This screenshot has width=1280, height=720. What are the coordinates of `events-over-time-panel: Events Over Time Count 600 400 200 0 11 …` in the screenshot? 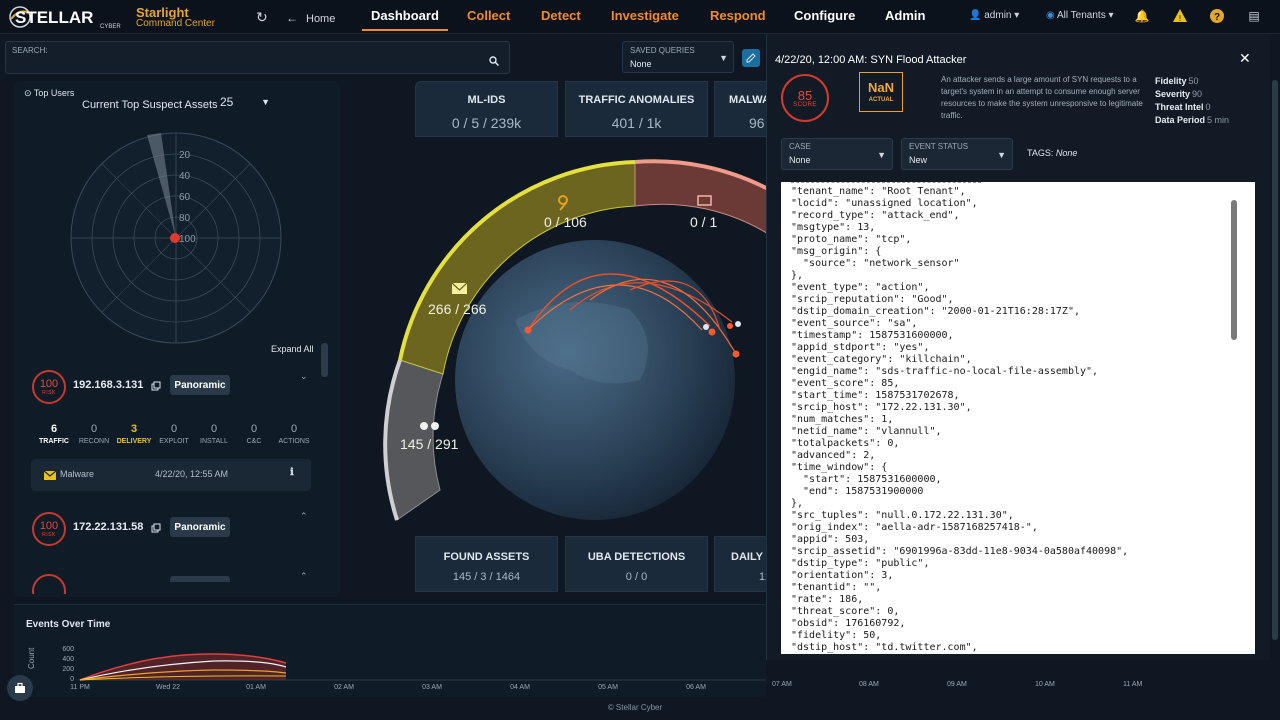 It's located at (390, 650).